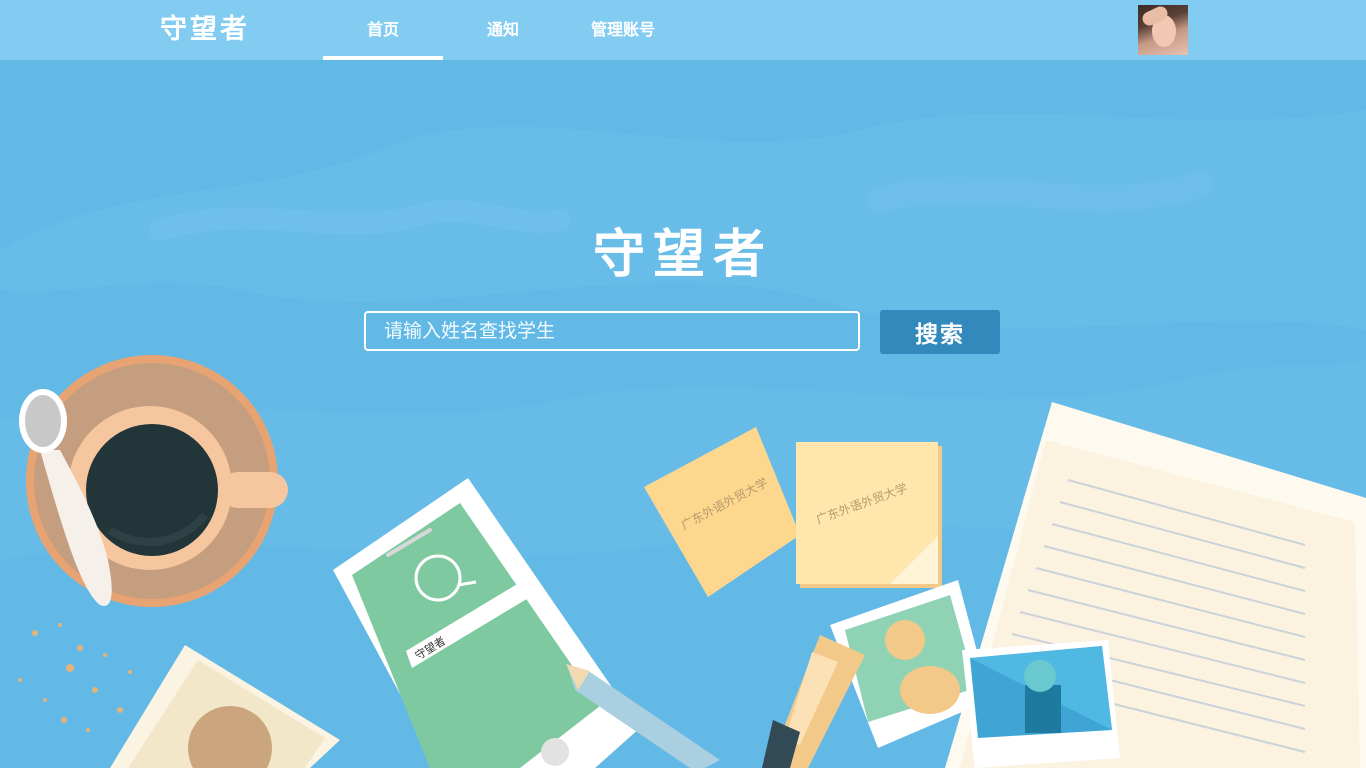 The height and width of the screenshot is (768, 1366). Describe the element at coordinates (623, 30) in the screenshot. I see `nav-item-manage-accounts: 管理账号` at that location.